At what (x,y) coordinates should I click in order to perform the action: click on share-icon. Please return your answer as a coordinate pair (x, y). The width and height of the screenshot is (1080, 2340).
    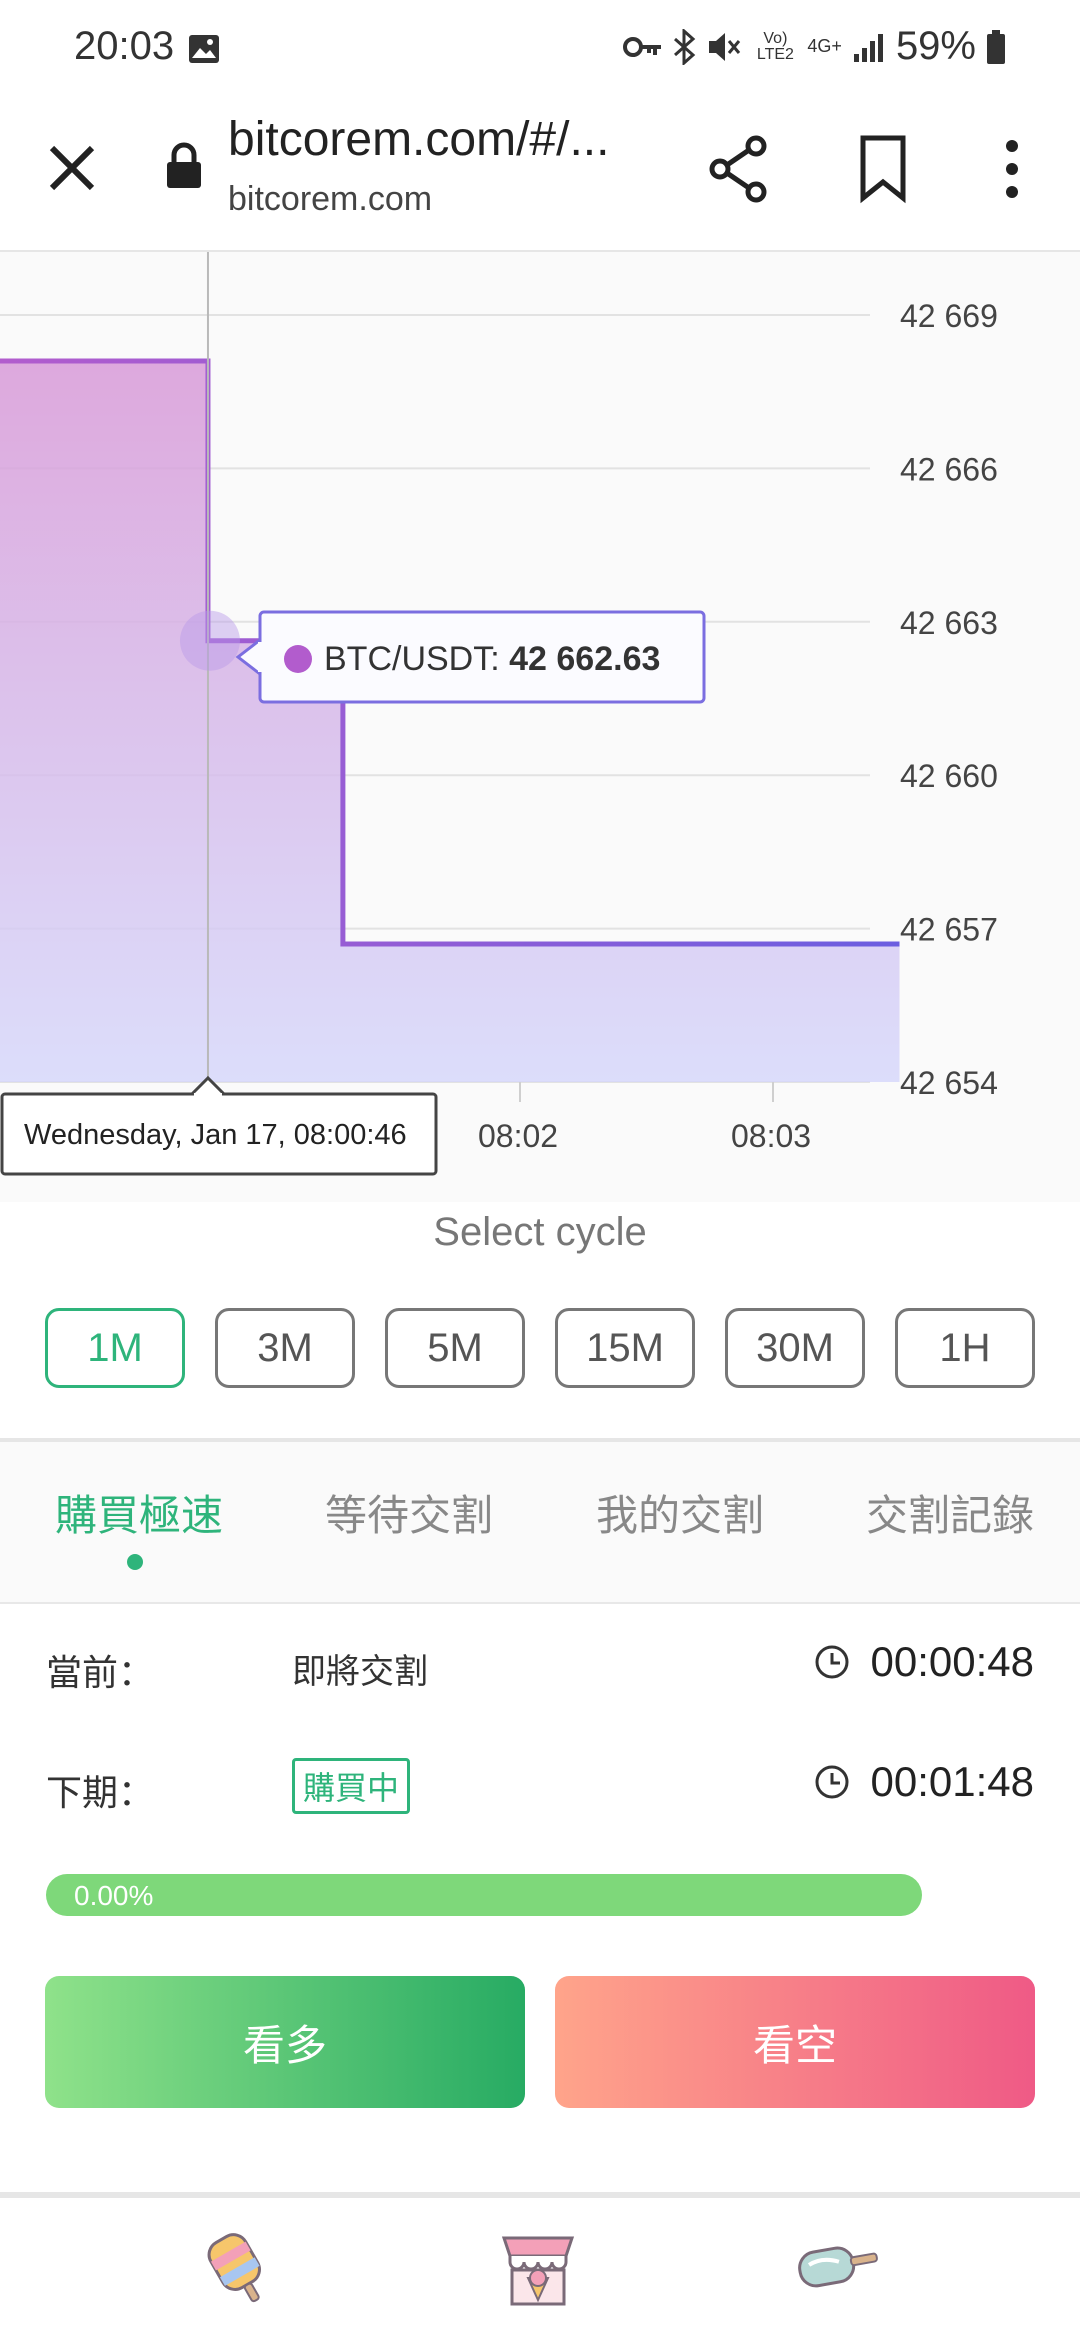
    Looking at the image, I should click on (739, 169).